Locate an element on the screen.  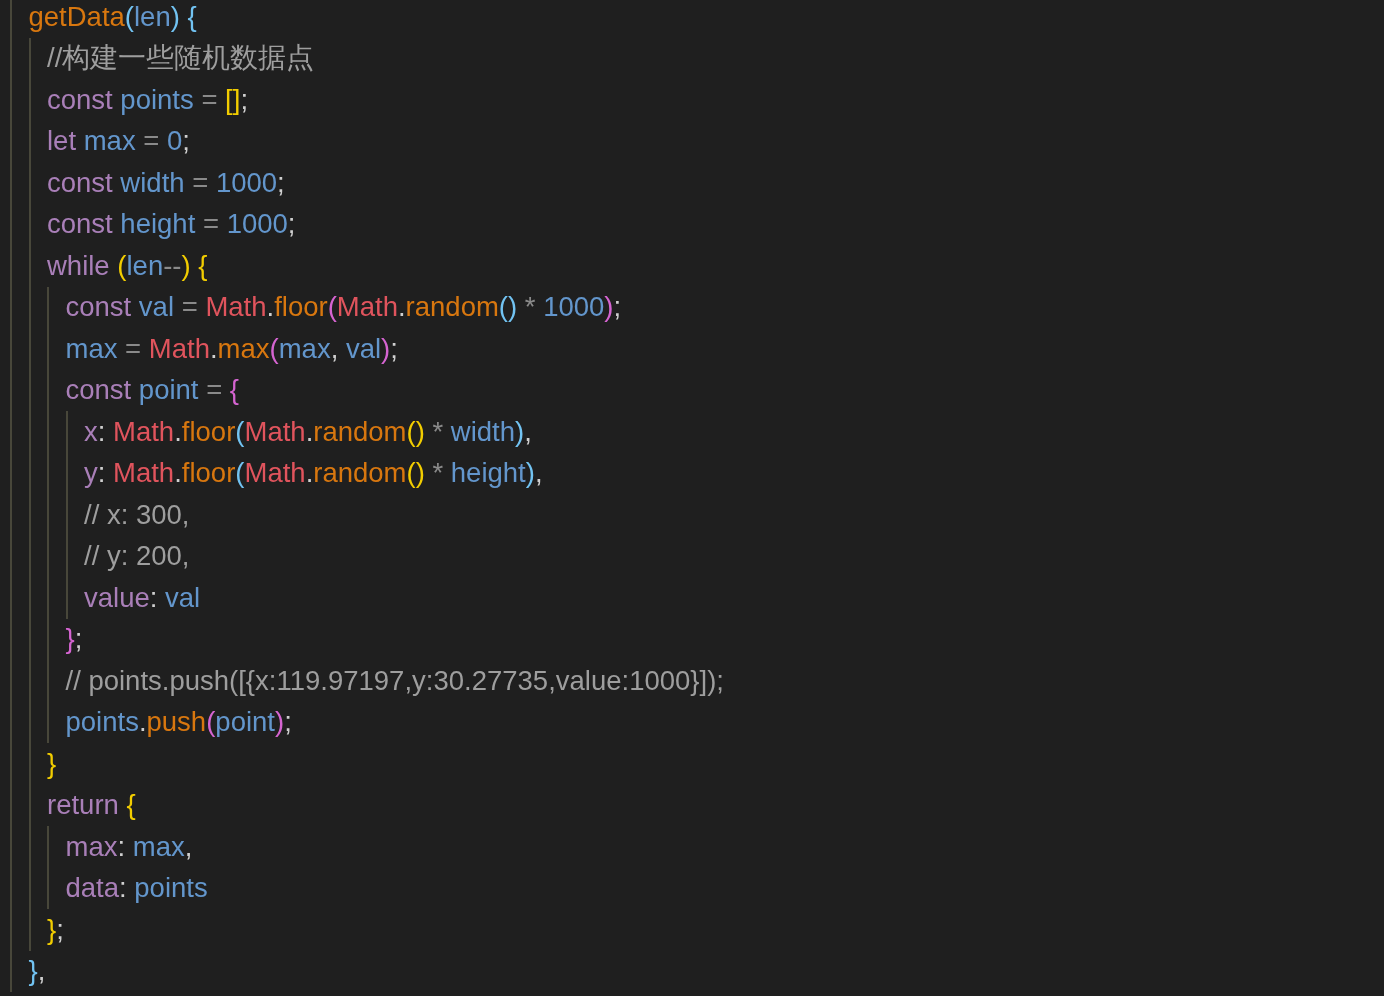
code-line: // y: 200, is located at coordinates (137, 556).